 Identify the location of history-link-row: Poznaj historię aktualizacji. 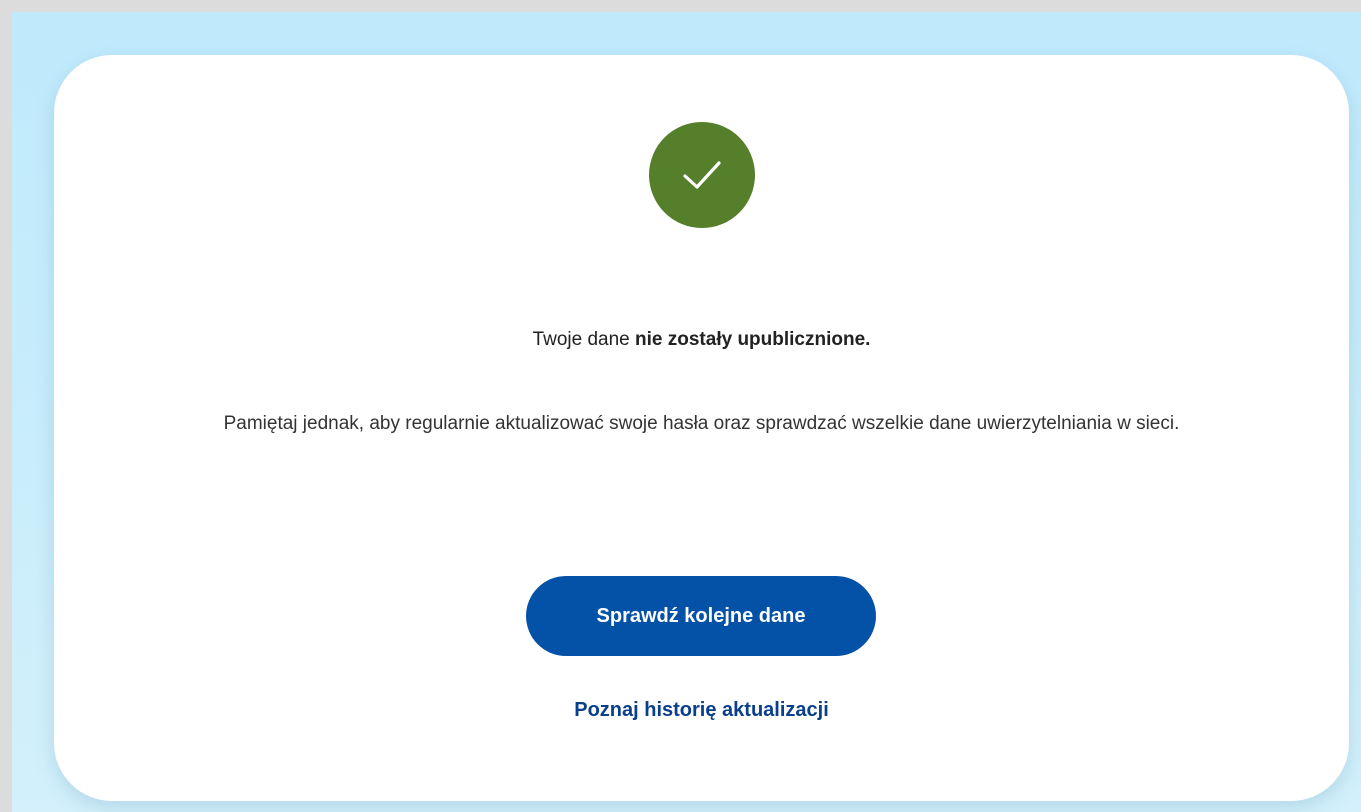
(701, 710).